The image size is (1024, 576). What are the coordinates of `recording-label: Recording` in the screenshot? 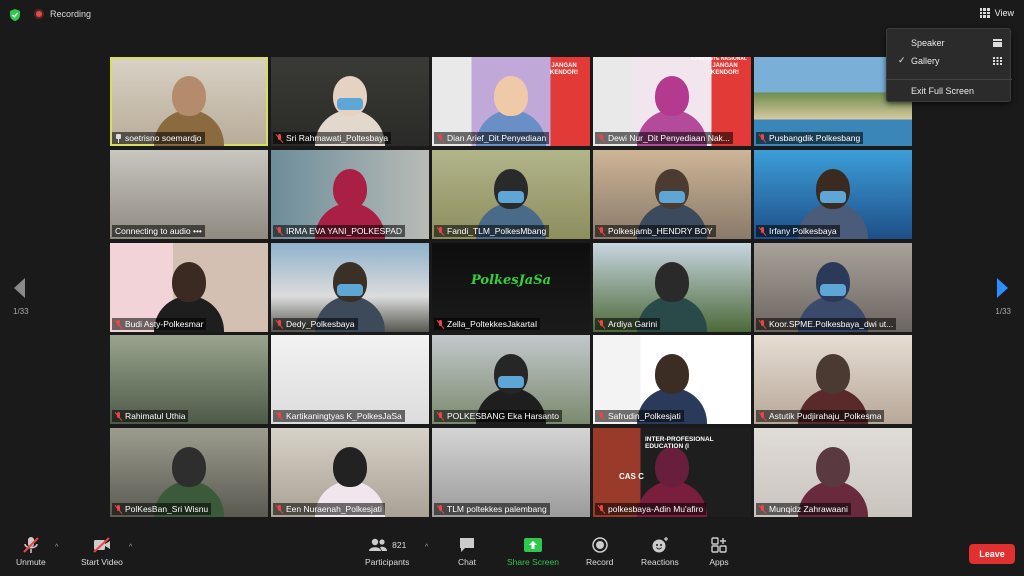 It's located at (71, 14).